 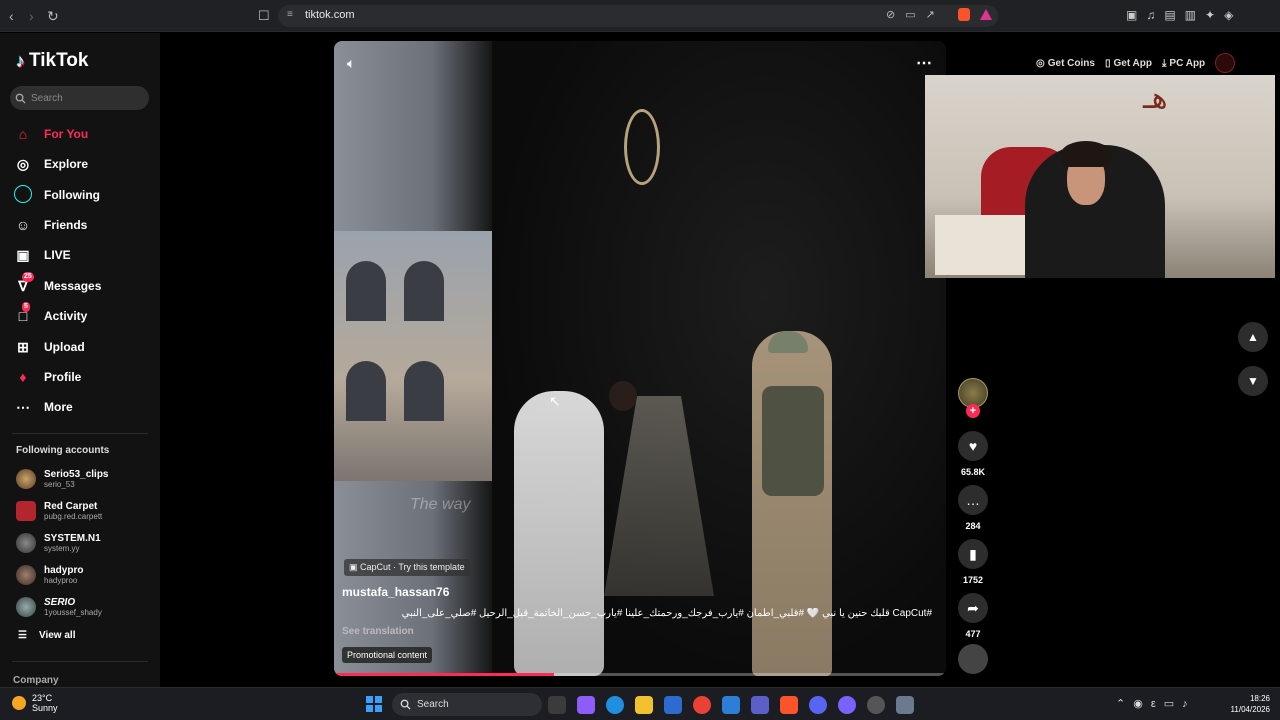 I want to click on account-name: hadypro, so click(x=64, y=570).